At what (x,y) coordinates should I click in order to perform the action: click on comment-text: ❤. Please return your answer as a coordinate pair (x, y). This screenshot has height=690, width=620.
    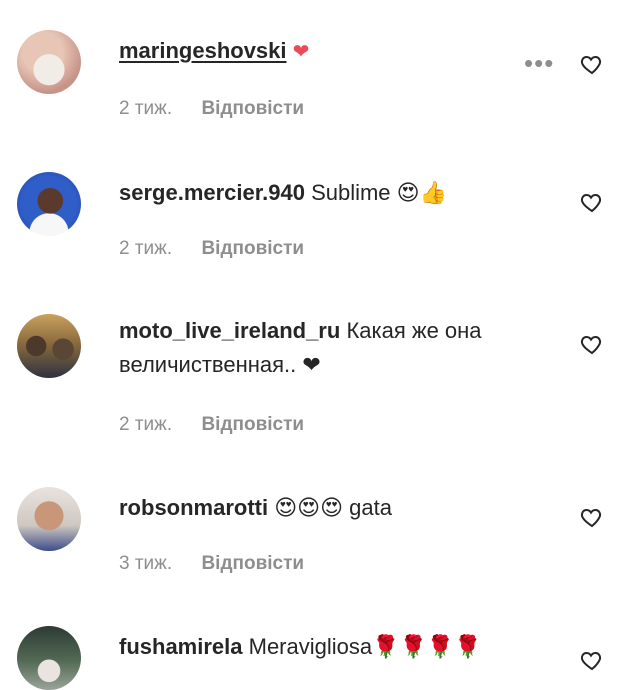
    Looking at the image, I should click on (301, 51).